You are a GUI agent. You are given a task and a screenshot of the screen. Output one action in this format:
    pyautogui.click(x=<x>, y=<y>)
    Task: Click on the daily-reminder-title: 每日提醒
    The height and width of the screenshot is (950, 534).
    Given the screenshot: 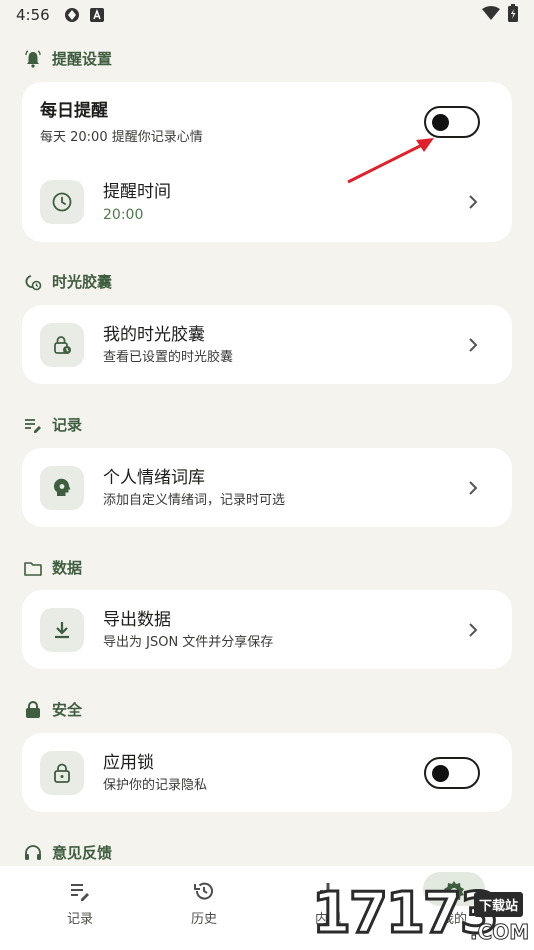 What is the action you would take?
    pyautogui.click(x=74, y=111)
    